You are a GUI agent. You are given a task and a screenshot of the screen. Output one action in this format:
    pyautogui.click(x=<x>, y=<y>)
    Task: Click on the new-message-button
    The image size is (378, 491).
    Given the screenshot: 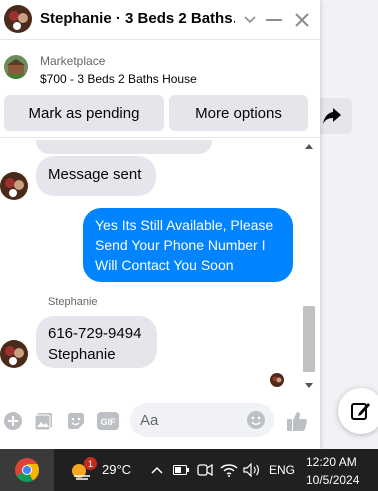 What is the action you would take?
    pyautogui.click(x=358, y=411)
    